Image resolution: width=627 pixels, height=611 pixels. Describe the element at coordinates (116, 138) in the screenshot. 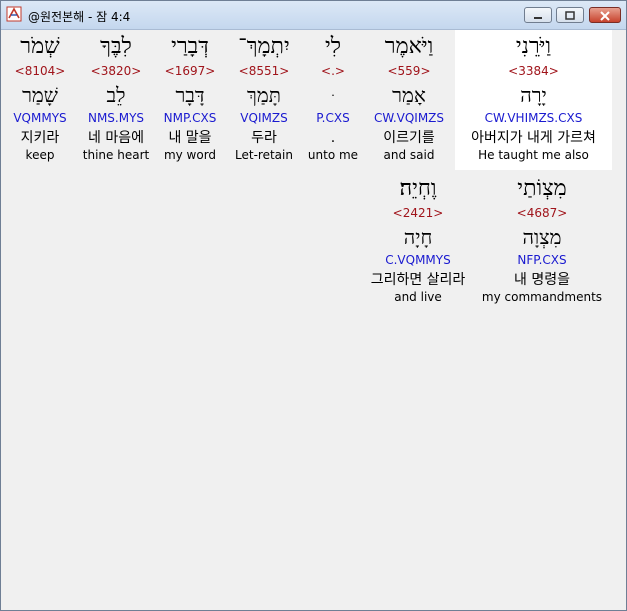

I see `korean-gloss: 네 마음에` at that location.